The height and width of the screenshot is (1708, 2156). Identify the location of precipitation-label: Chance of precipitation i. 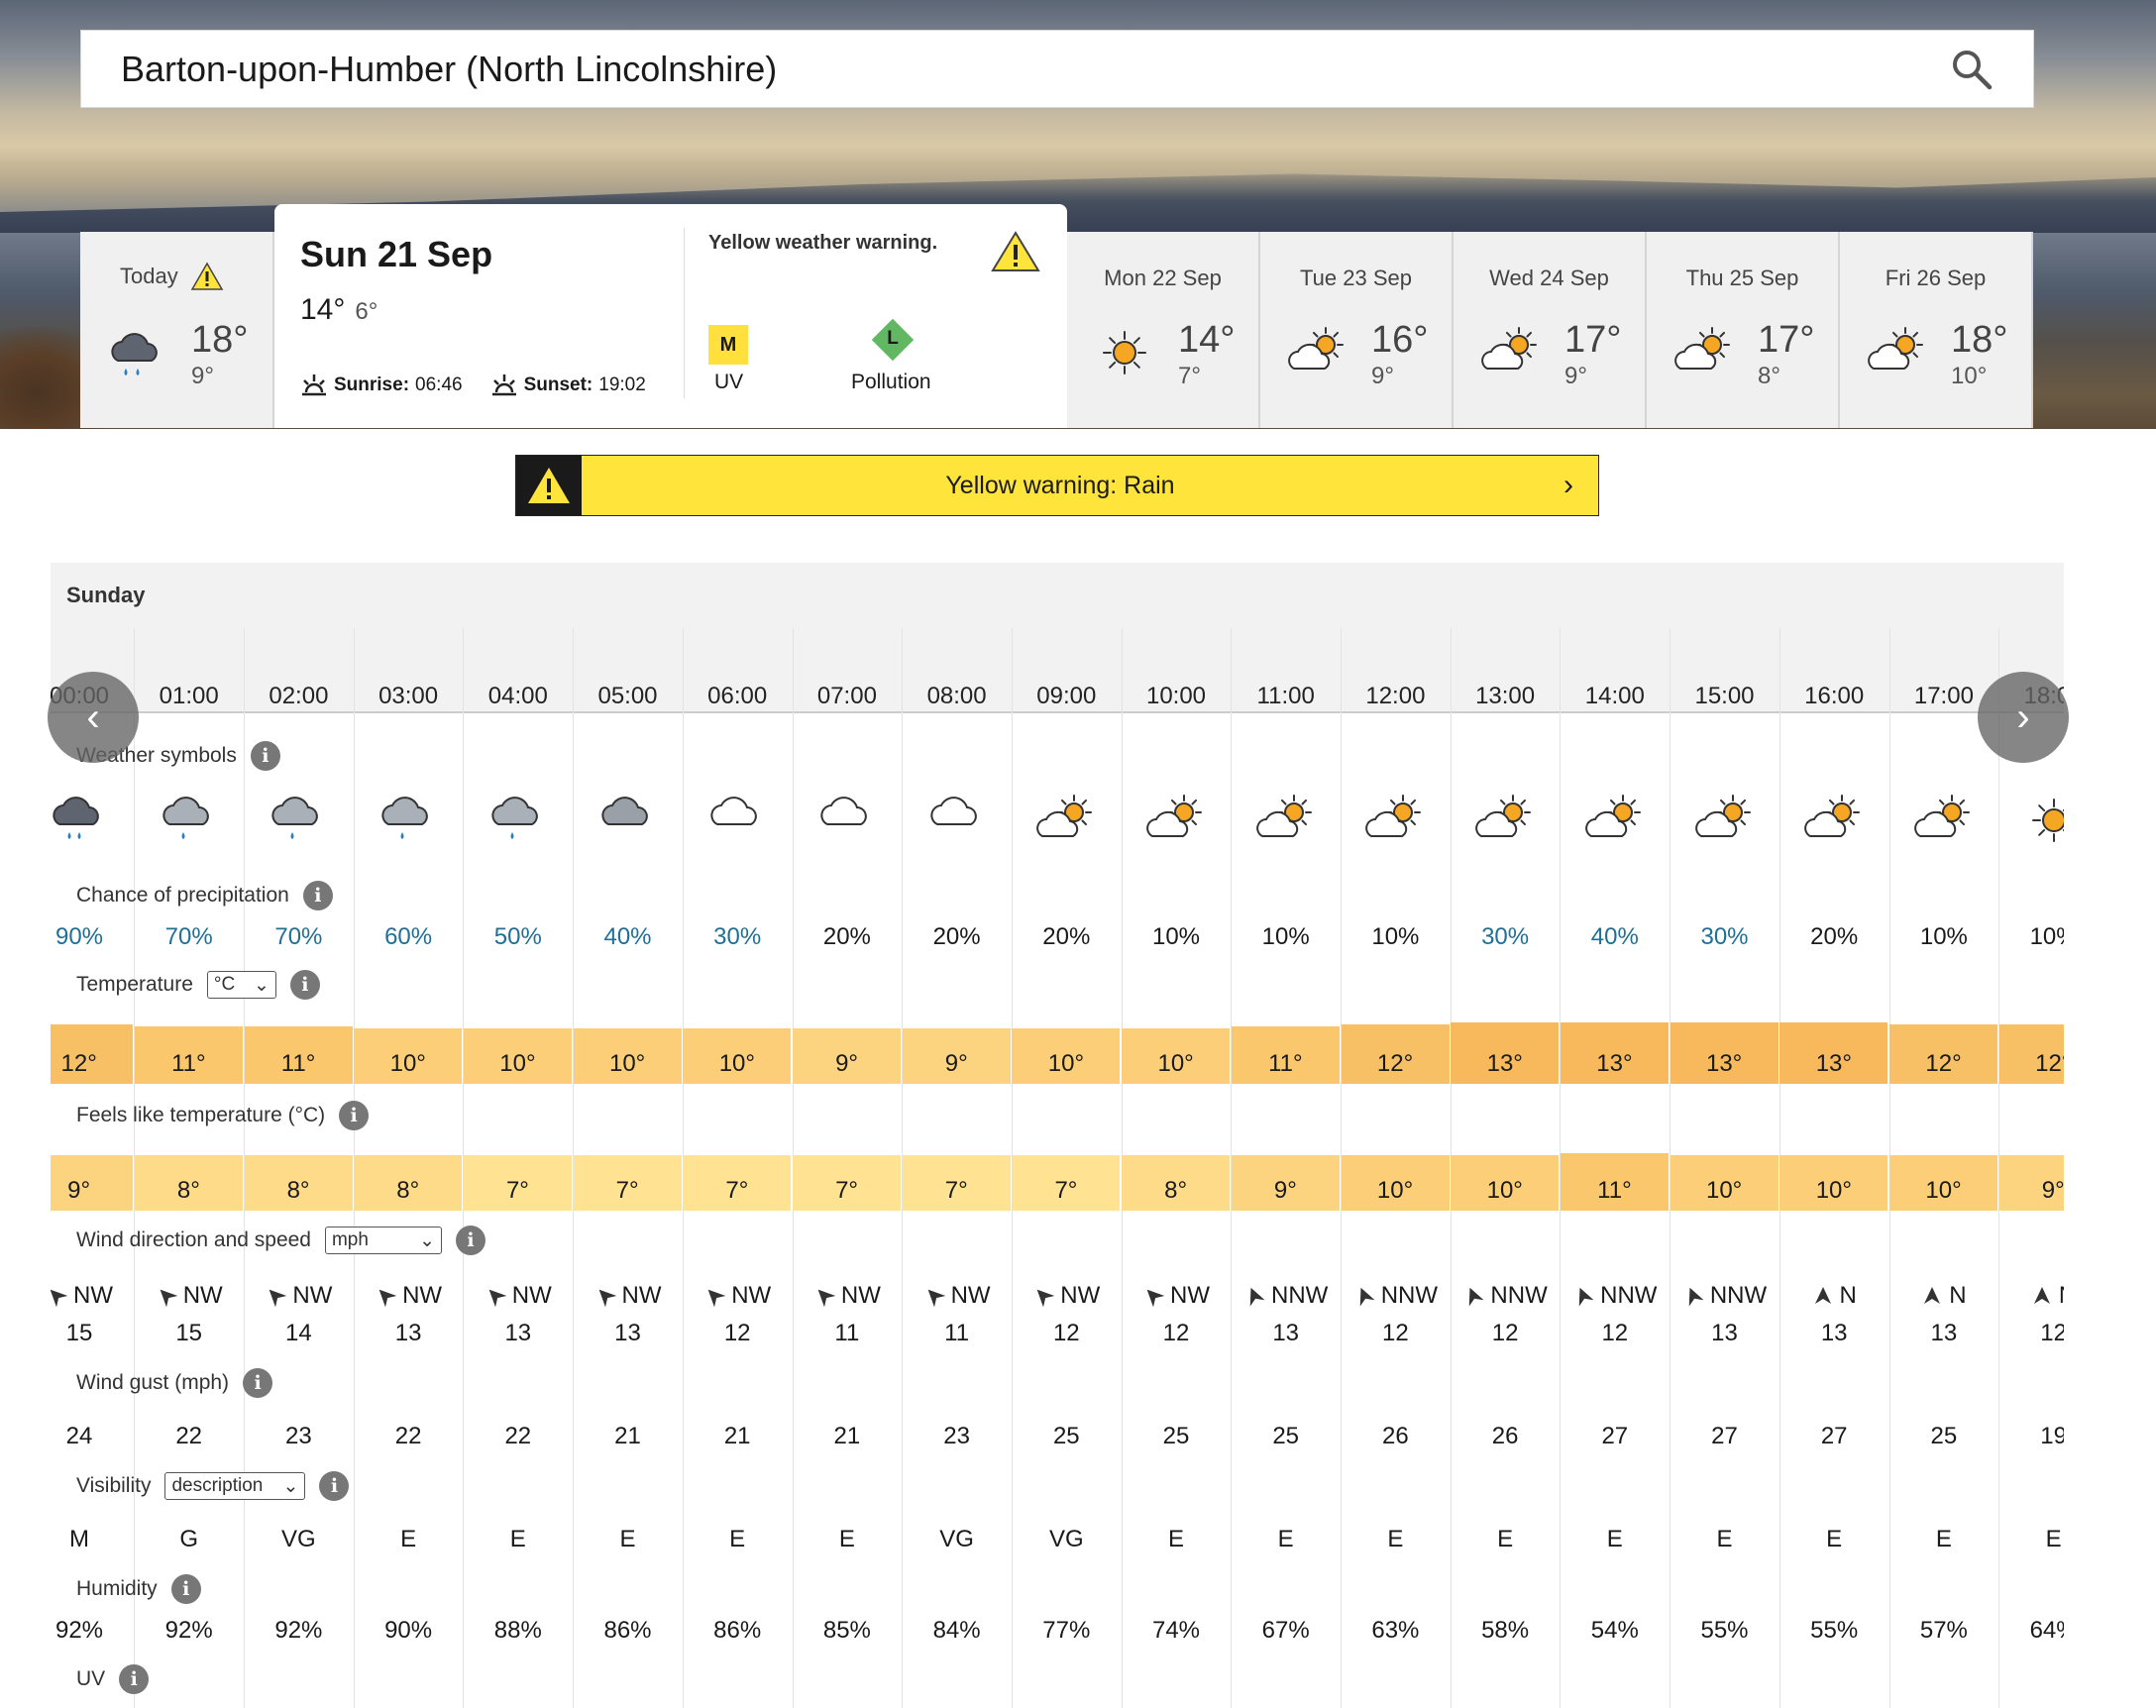
(205, 895).